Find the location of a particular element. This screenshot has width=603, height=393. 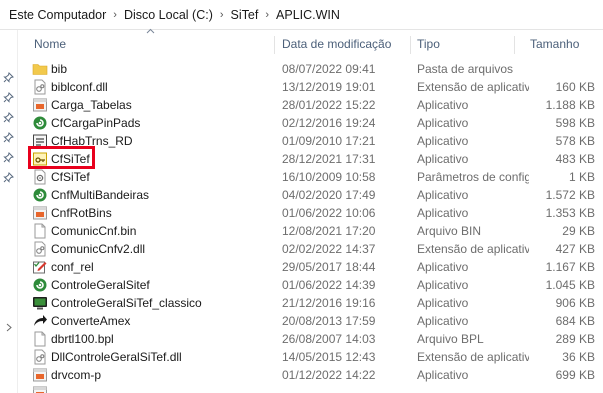

column-header-row: Nome Data de modificação Tipo Tamanho is located at coordinates (311, 44).